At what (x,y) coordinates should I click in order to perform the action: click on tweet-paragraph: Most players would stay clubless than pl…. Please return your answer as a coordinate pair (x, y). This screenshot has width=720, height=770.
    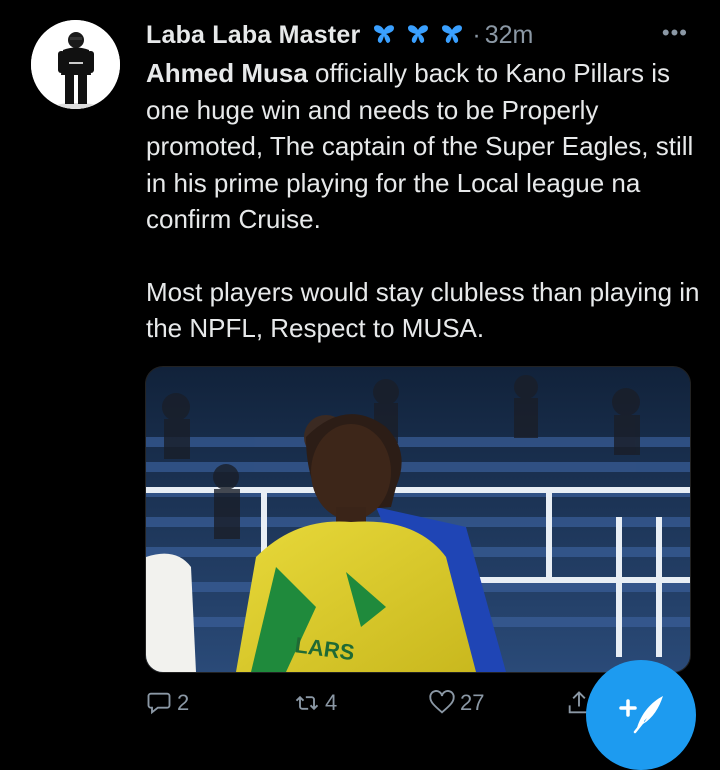
    Looking at the image, I should click on (423, 310).